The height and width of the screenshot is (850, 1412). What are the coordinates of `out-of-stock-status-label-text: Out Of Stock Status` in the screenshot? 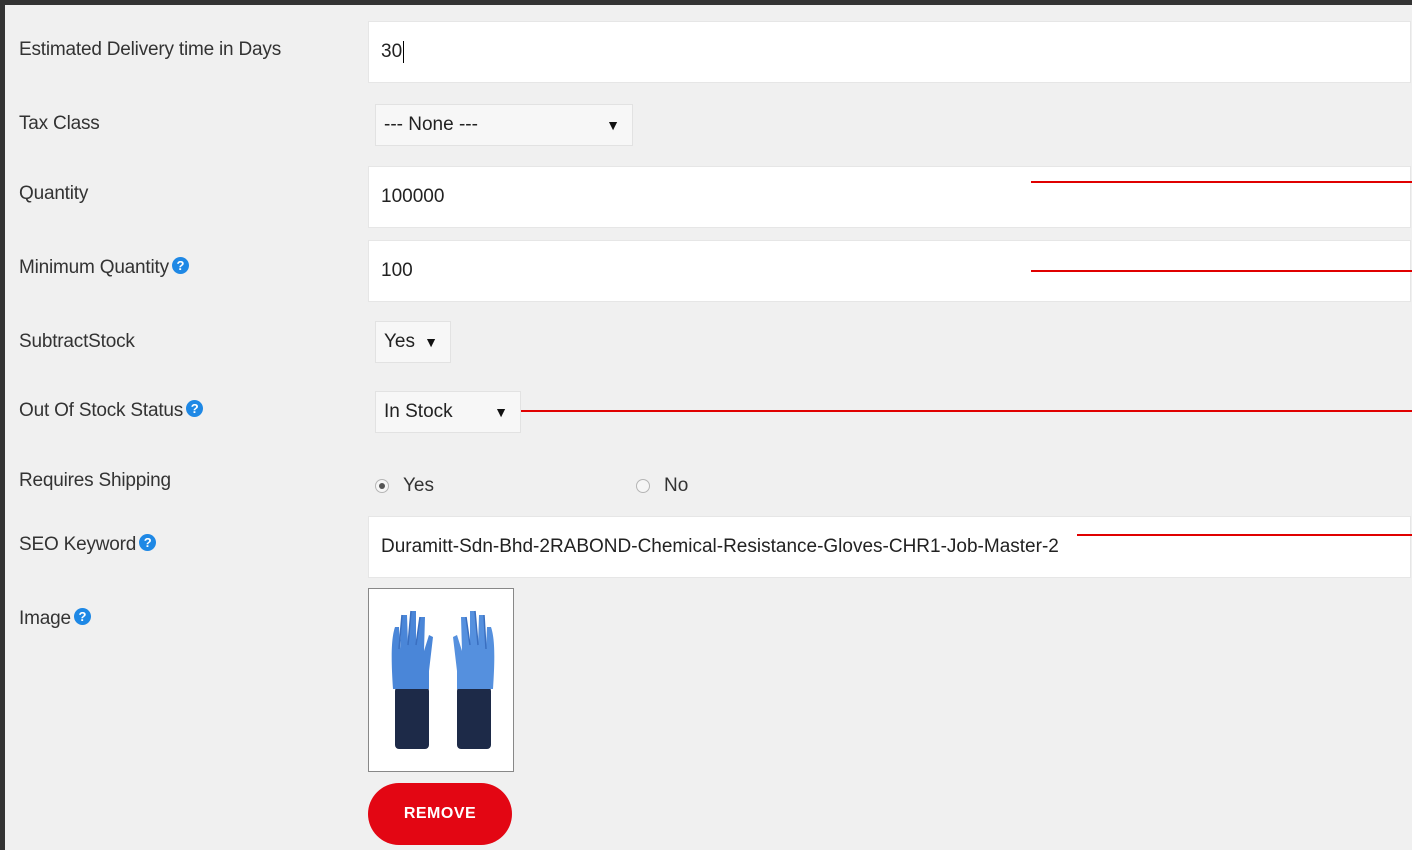 It's located at (101, 410).